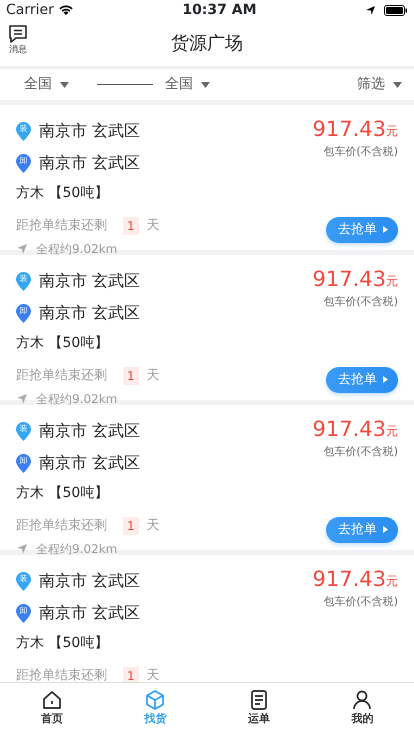 This screenshot has height=736, width=414. What do you see at coordinates (379, 84) in the screenshot?
I see `filter-dropdown: 筛选` at bounding box center [379, 84].